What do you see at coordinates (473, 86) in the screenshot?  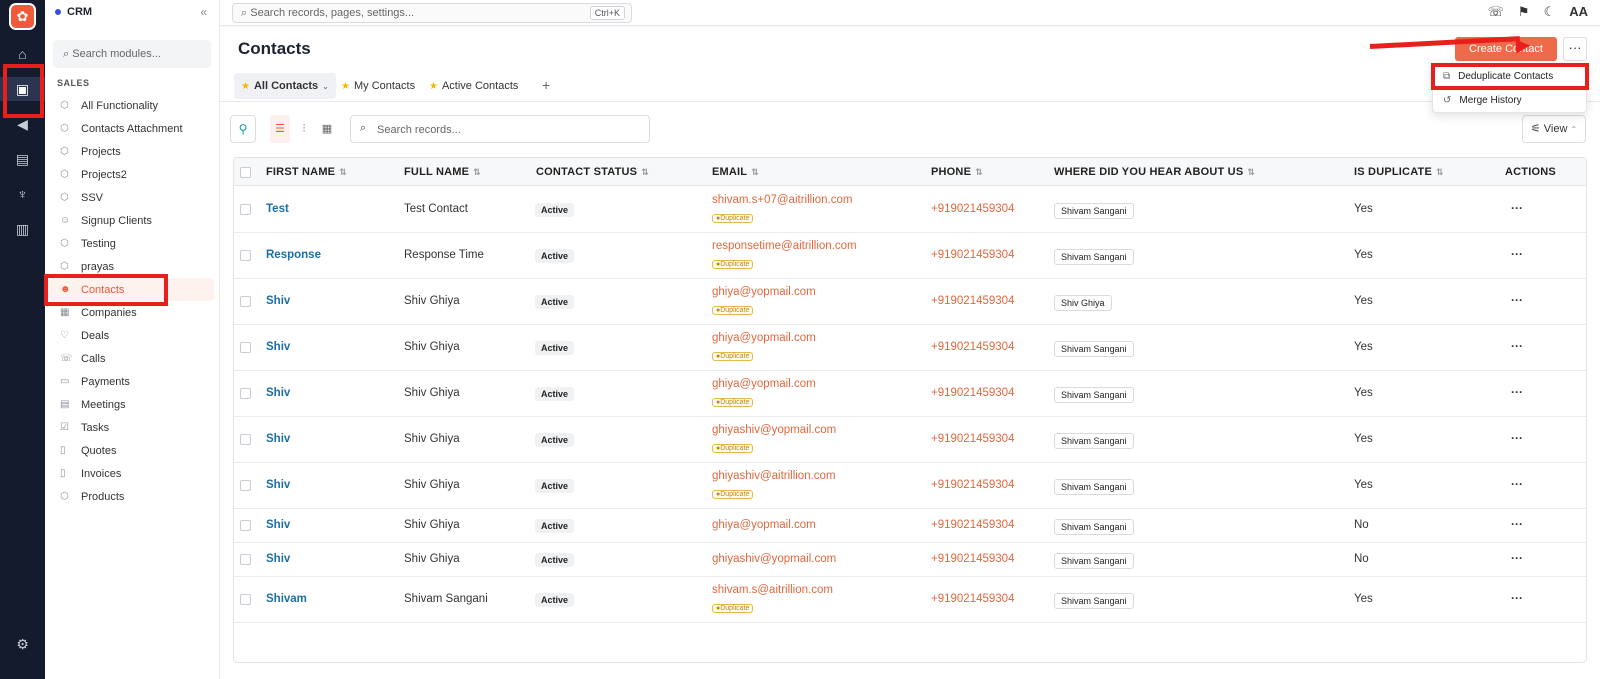 I see `tab-active-contacts: ★ Active Contacts` at bounding box center [473, 86].